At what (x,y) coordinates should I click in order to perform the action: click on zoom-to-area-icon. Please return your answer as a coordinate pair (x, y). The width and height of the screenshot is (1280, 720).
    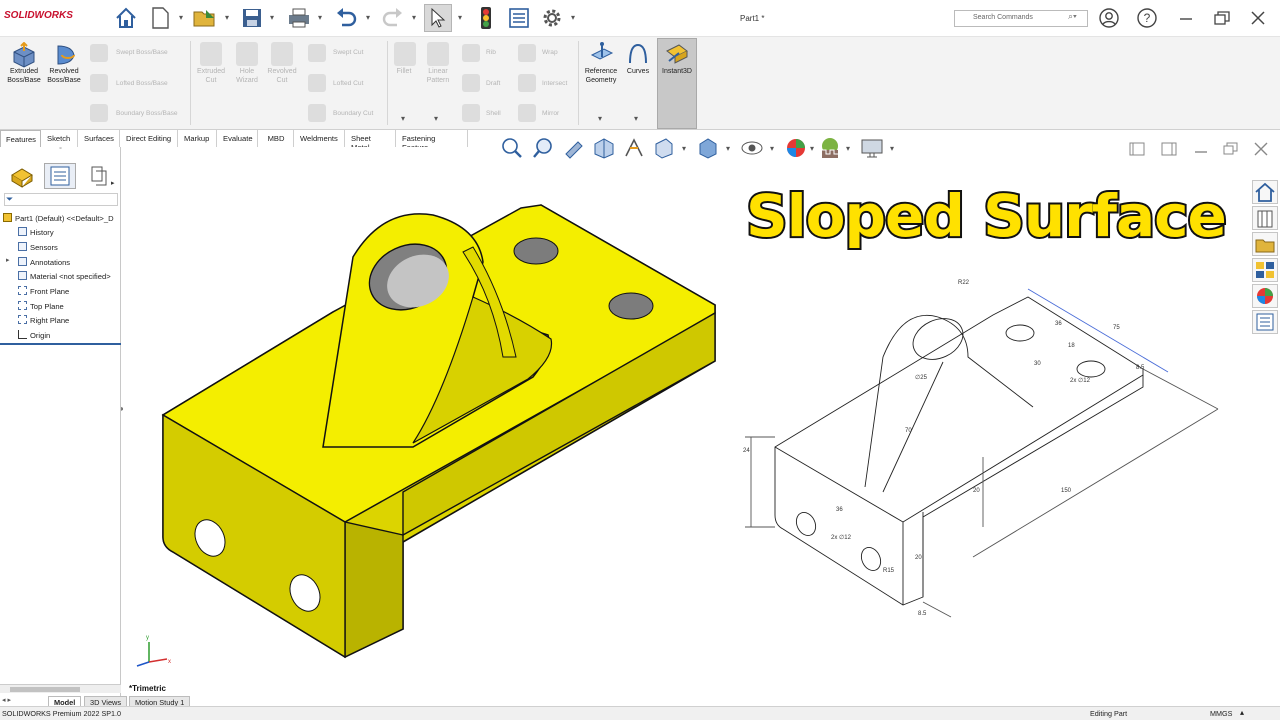
    Looking at the image, I should click on (544, 148).